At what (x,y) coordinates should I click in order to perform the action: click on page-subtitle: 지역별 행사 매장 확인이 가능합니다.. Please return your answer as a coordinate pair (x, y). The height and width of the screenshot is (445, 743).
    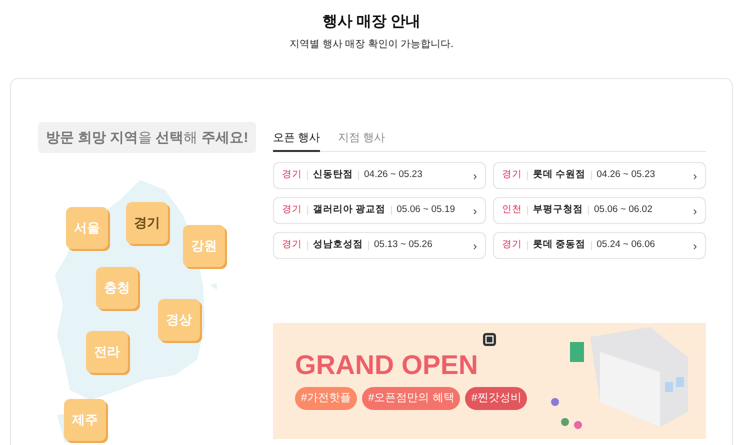
    Looking at the image, I should click on (372, 45).